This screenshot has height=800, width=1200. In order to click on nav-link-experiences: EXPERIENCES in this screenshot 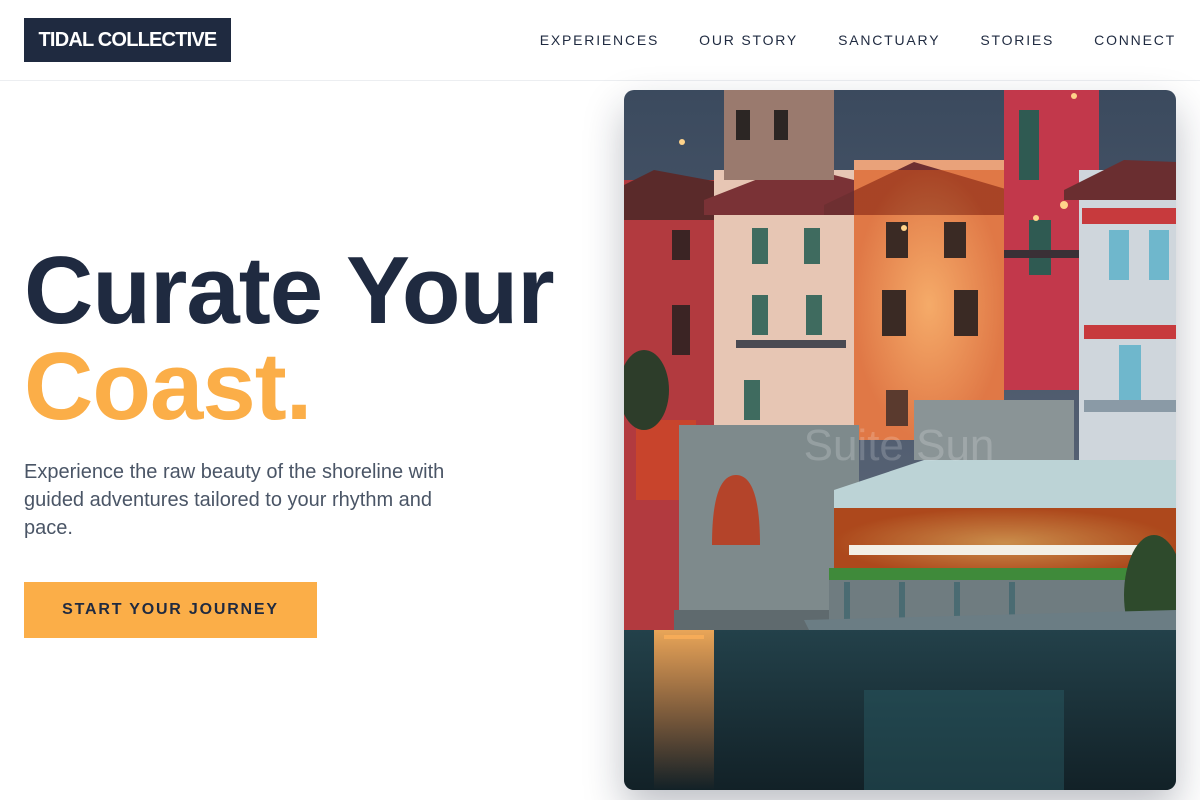, I will do `click(599, 40)`.